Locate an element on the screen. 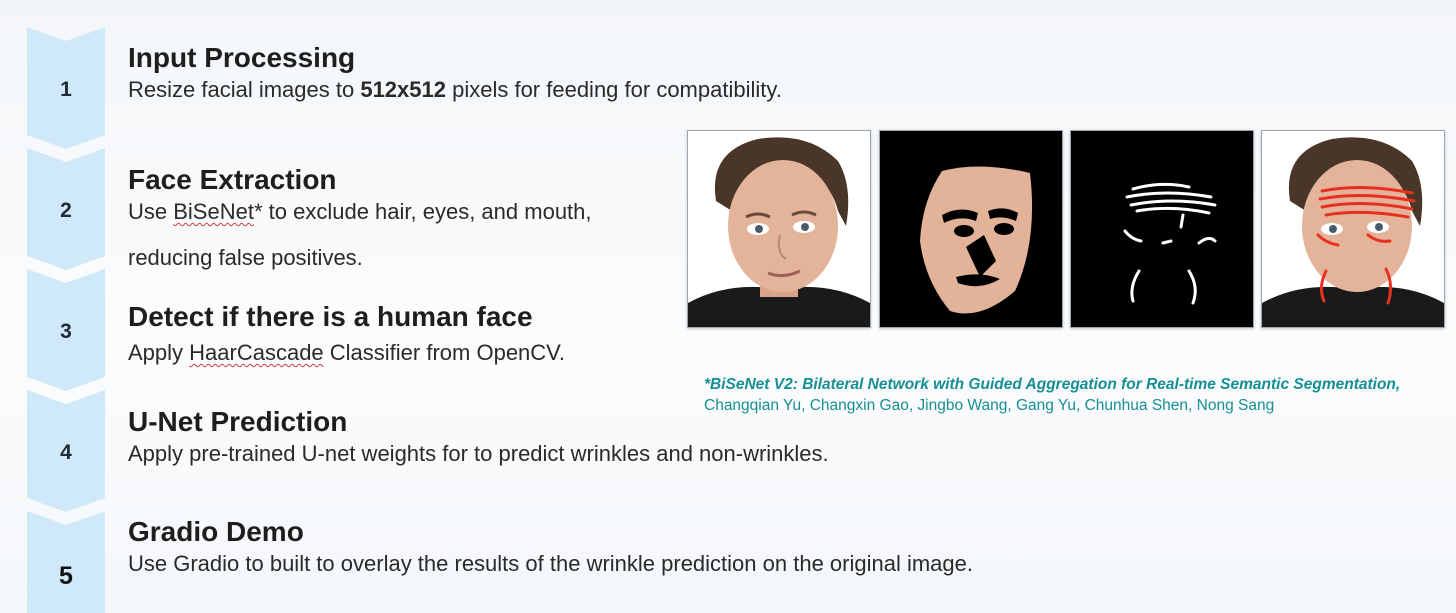  step-4-number: 4 is located at coordinates (66, 452).